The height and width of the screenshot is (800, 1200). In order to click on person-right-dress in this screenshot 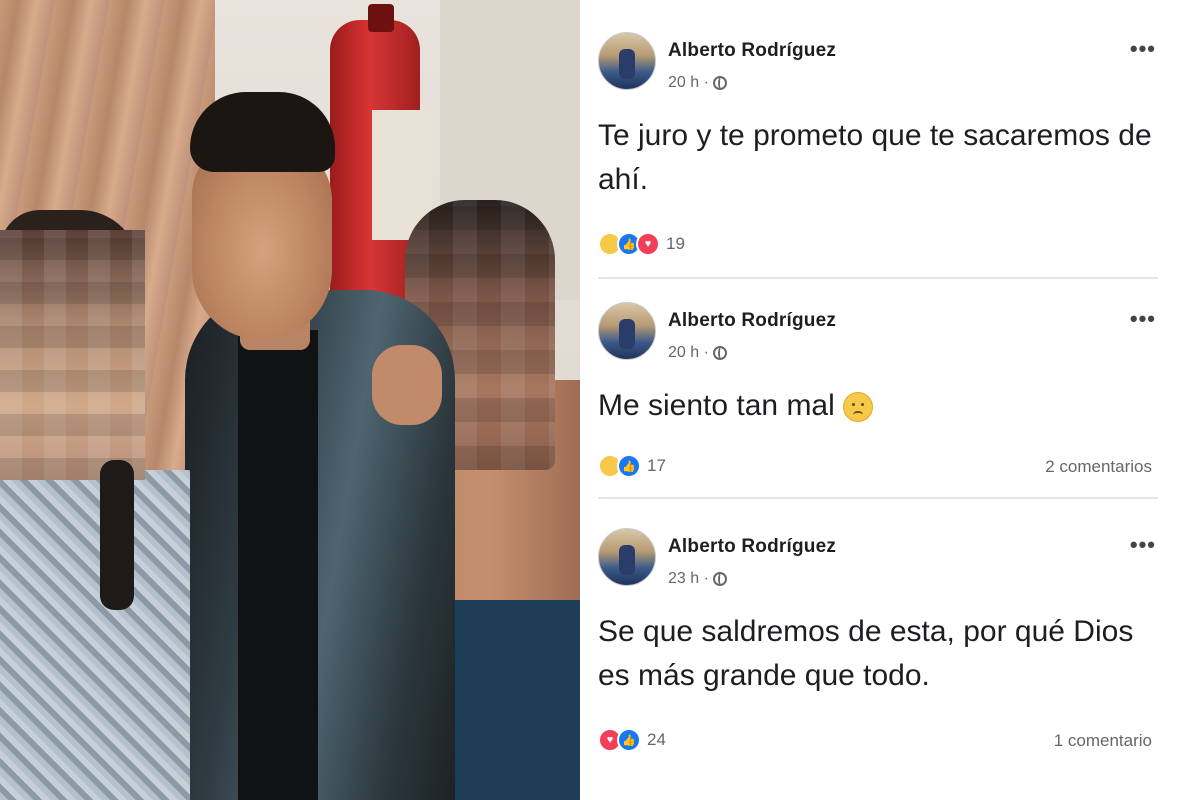, I will do `click(515, 700)`.